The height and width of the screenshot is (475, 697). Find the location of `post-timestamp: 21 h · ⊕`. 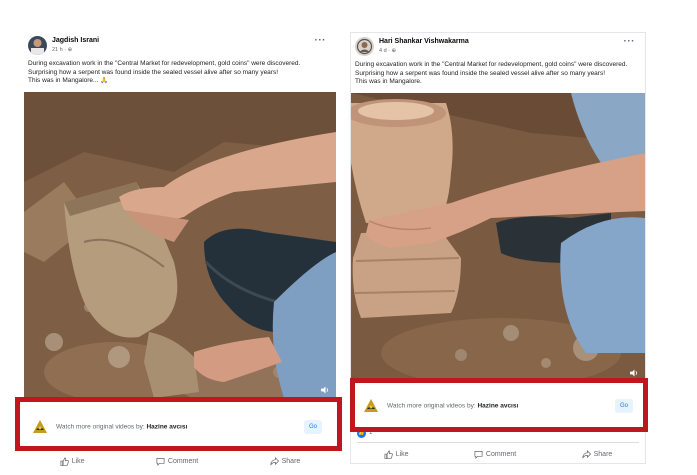

post-timestamp: 21 h · ⊕ is located at coordinates (62, 50).